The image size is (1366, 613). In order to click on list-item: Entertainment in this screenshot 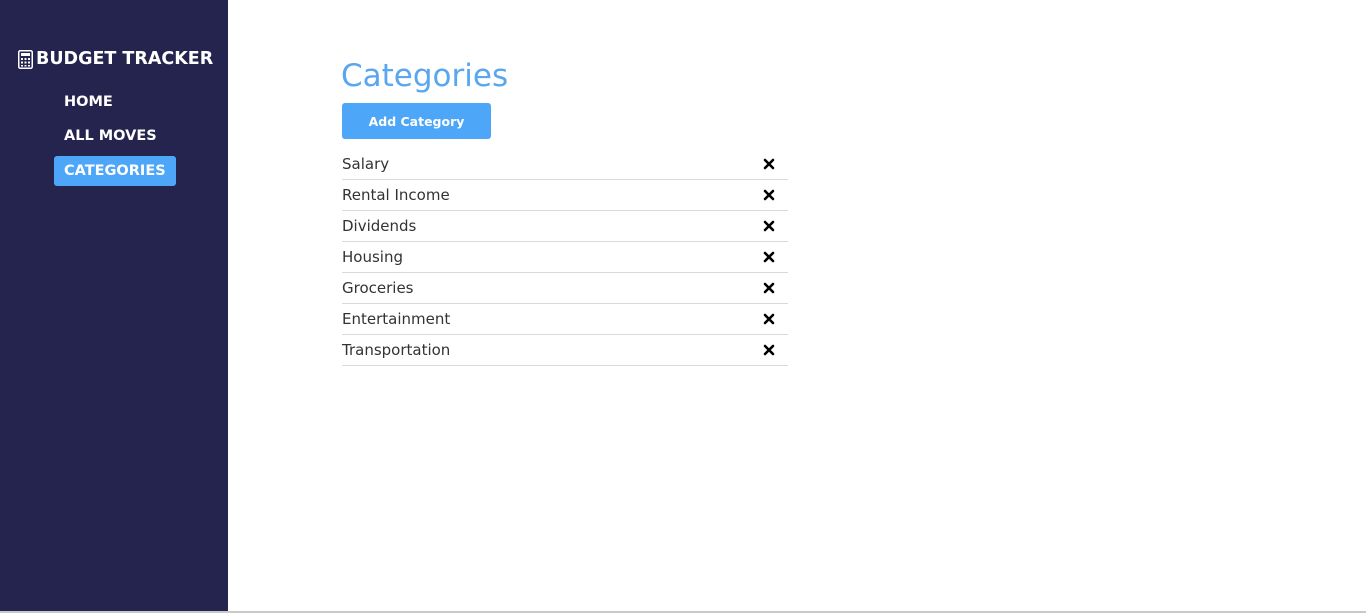, I will do `click(565, 319)`.